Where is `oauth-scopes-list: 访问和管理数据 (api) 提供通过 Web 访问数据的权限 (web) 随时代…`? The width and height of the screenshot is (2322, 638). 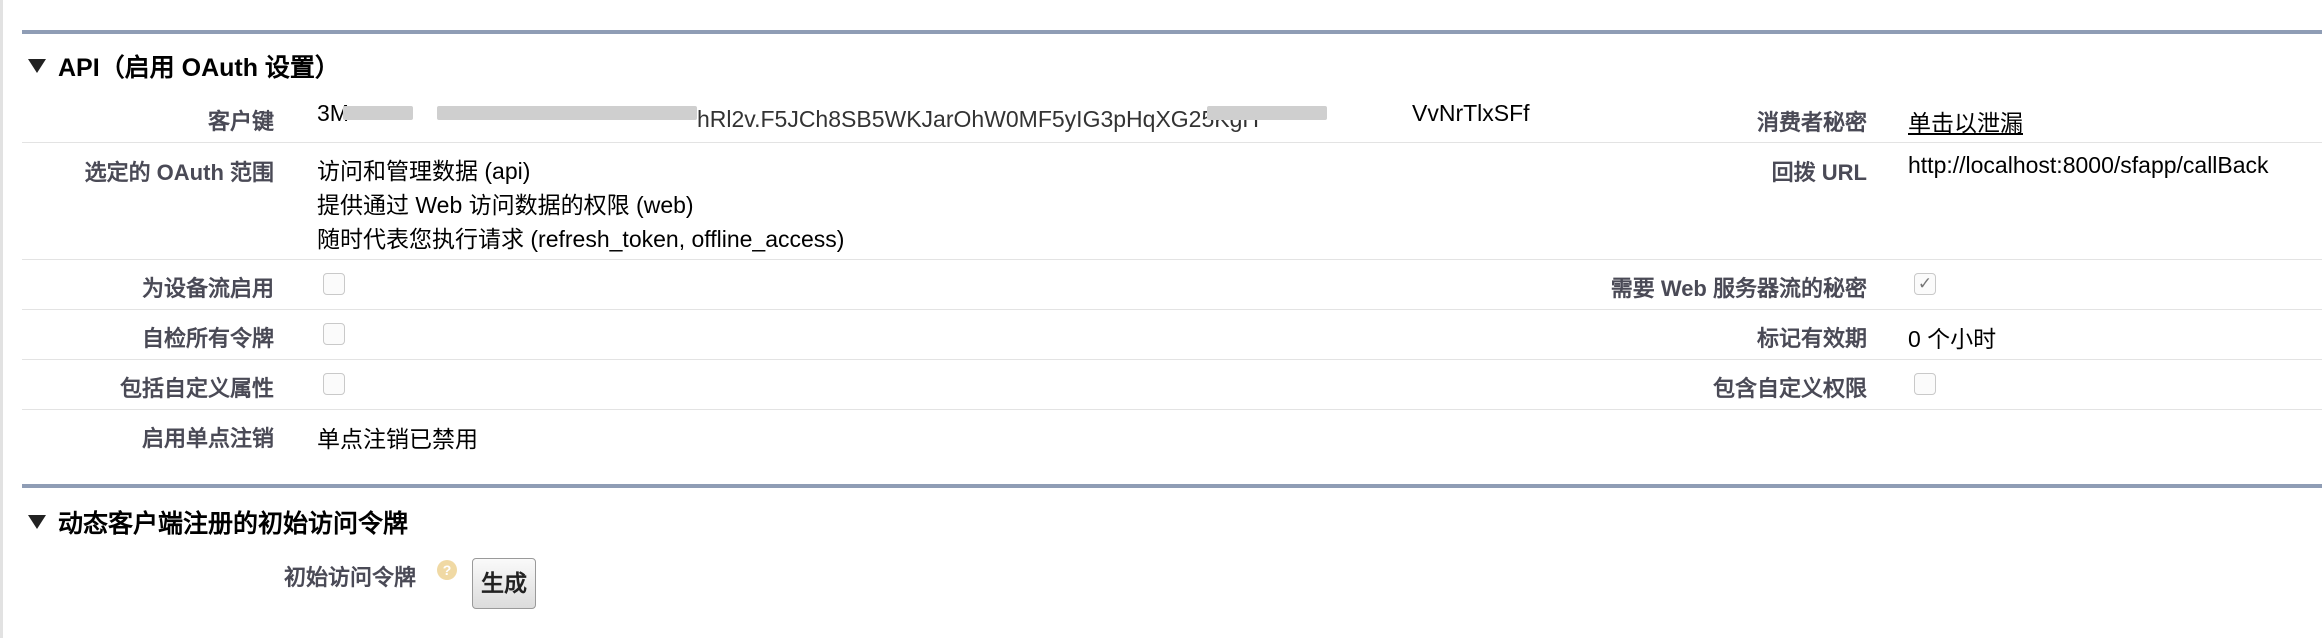
oauth-scopes-list: 访问和管理数据 (api) 提供通过 Web 访问数据的权限 (web) 随时代… is located at coordinates (580, 205).